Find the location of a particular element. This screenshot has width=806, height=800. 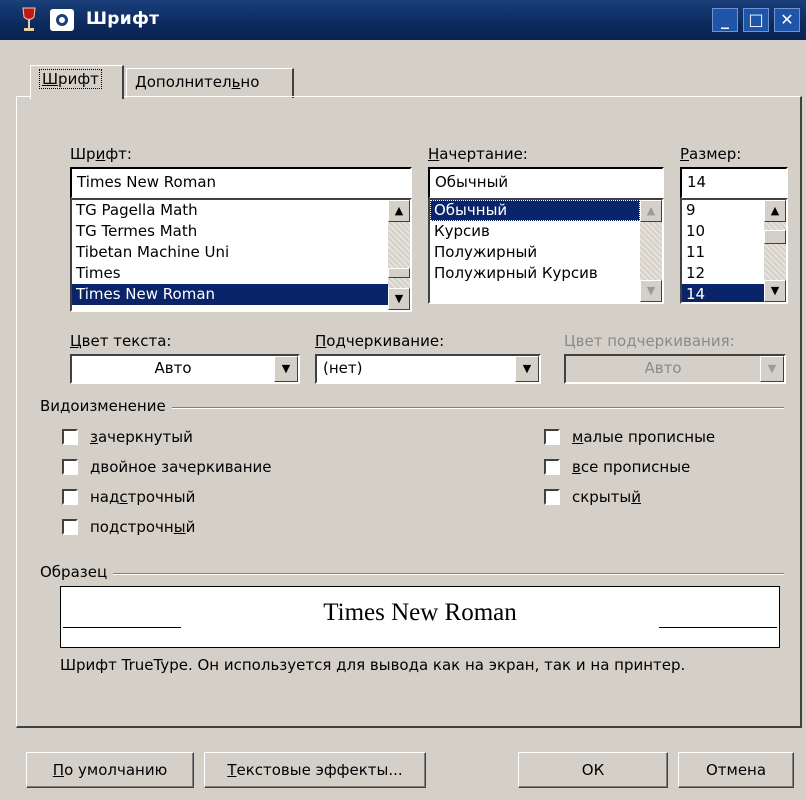

underline-label: Подчеркивание: is located at coordinates (380, 341).